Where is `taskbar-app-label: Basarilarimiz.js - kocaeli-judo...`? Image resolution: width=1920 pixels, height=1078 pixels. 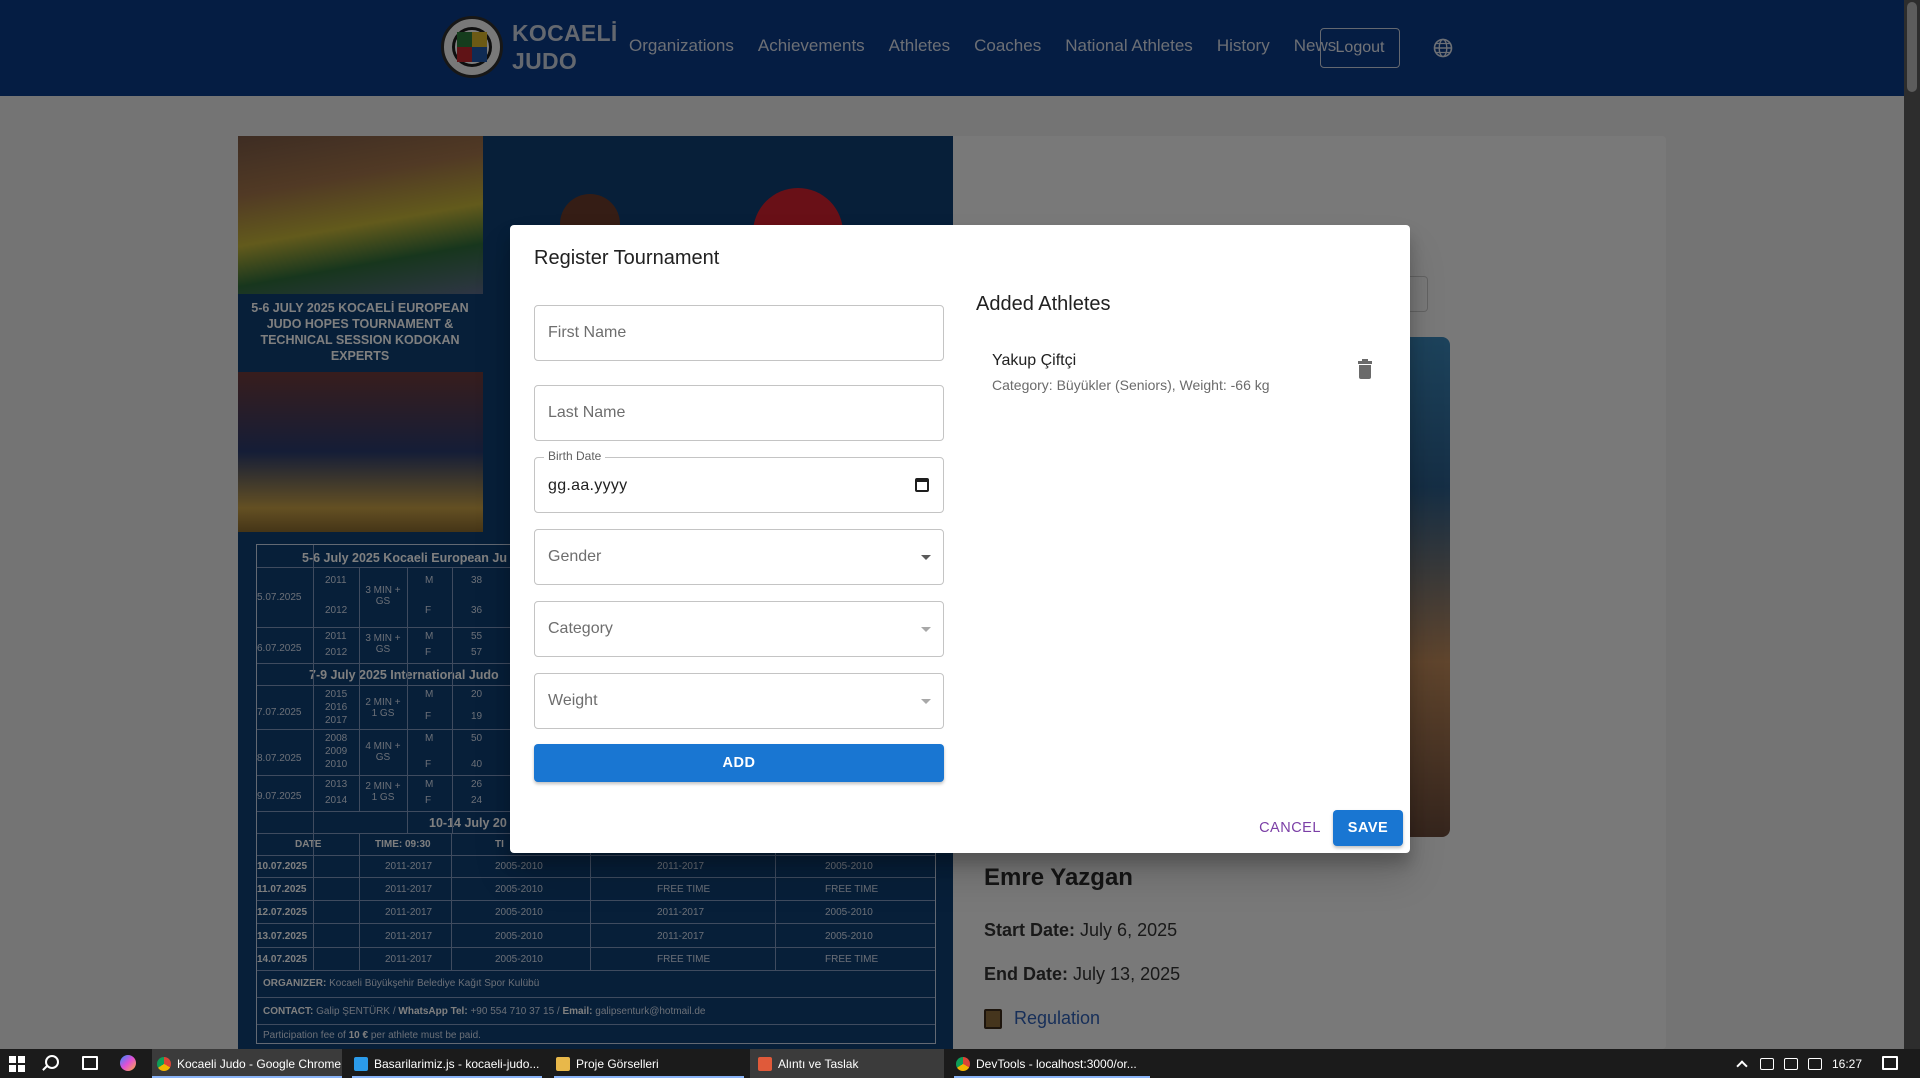
taskbar-app-label: Basarilarimiz.js - kocaeli-judo... is located at coordinates (457, 1063).